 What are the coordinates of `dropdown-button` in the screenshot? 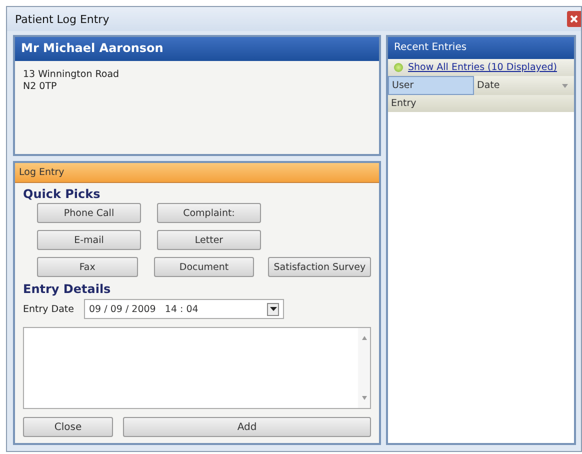 It's located at (273, 309).